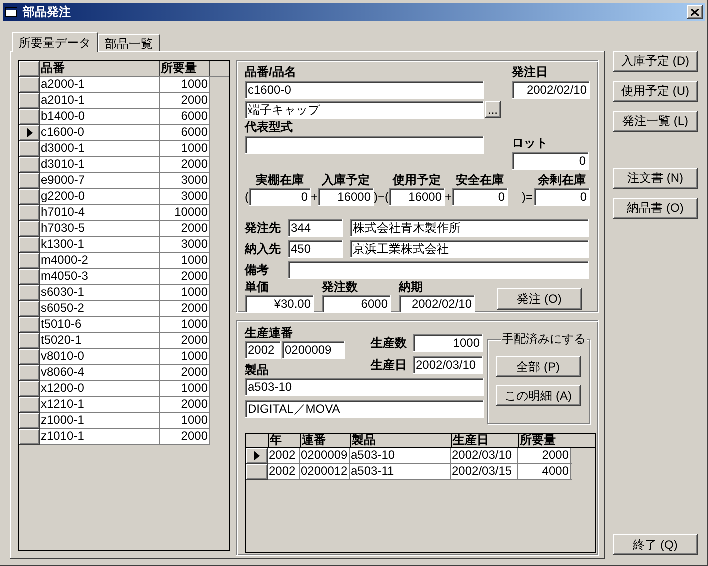 This screenshot has width=708, height=566. I want to click on operator: )=, so click(527, 197).